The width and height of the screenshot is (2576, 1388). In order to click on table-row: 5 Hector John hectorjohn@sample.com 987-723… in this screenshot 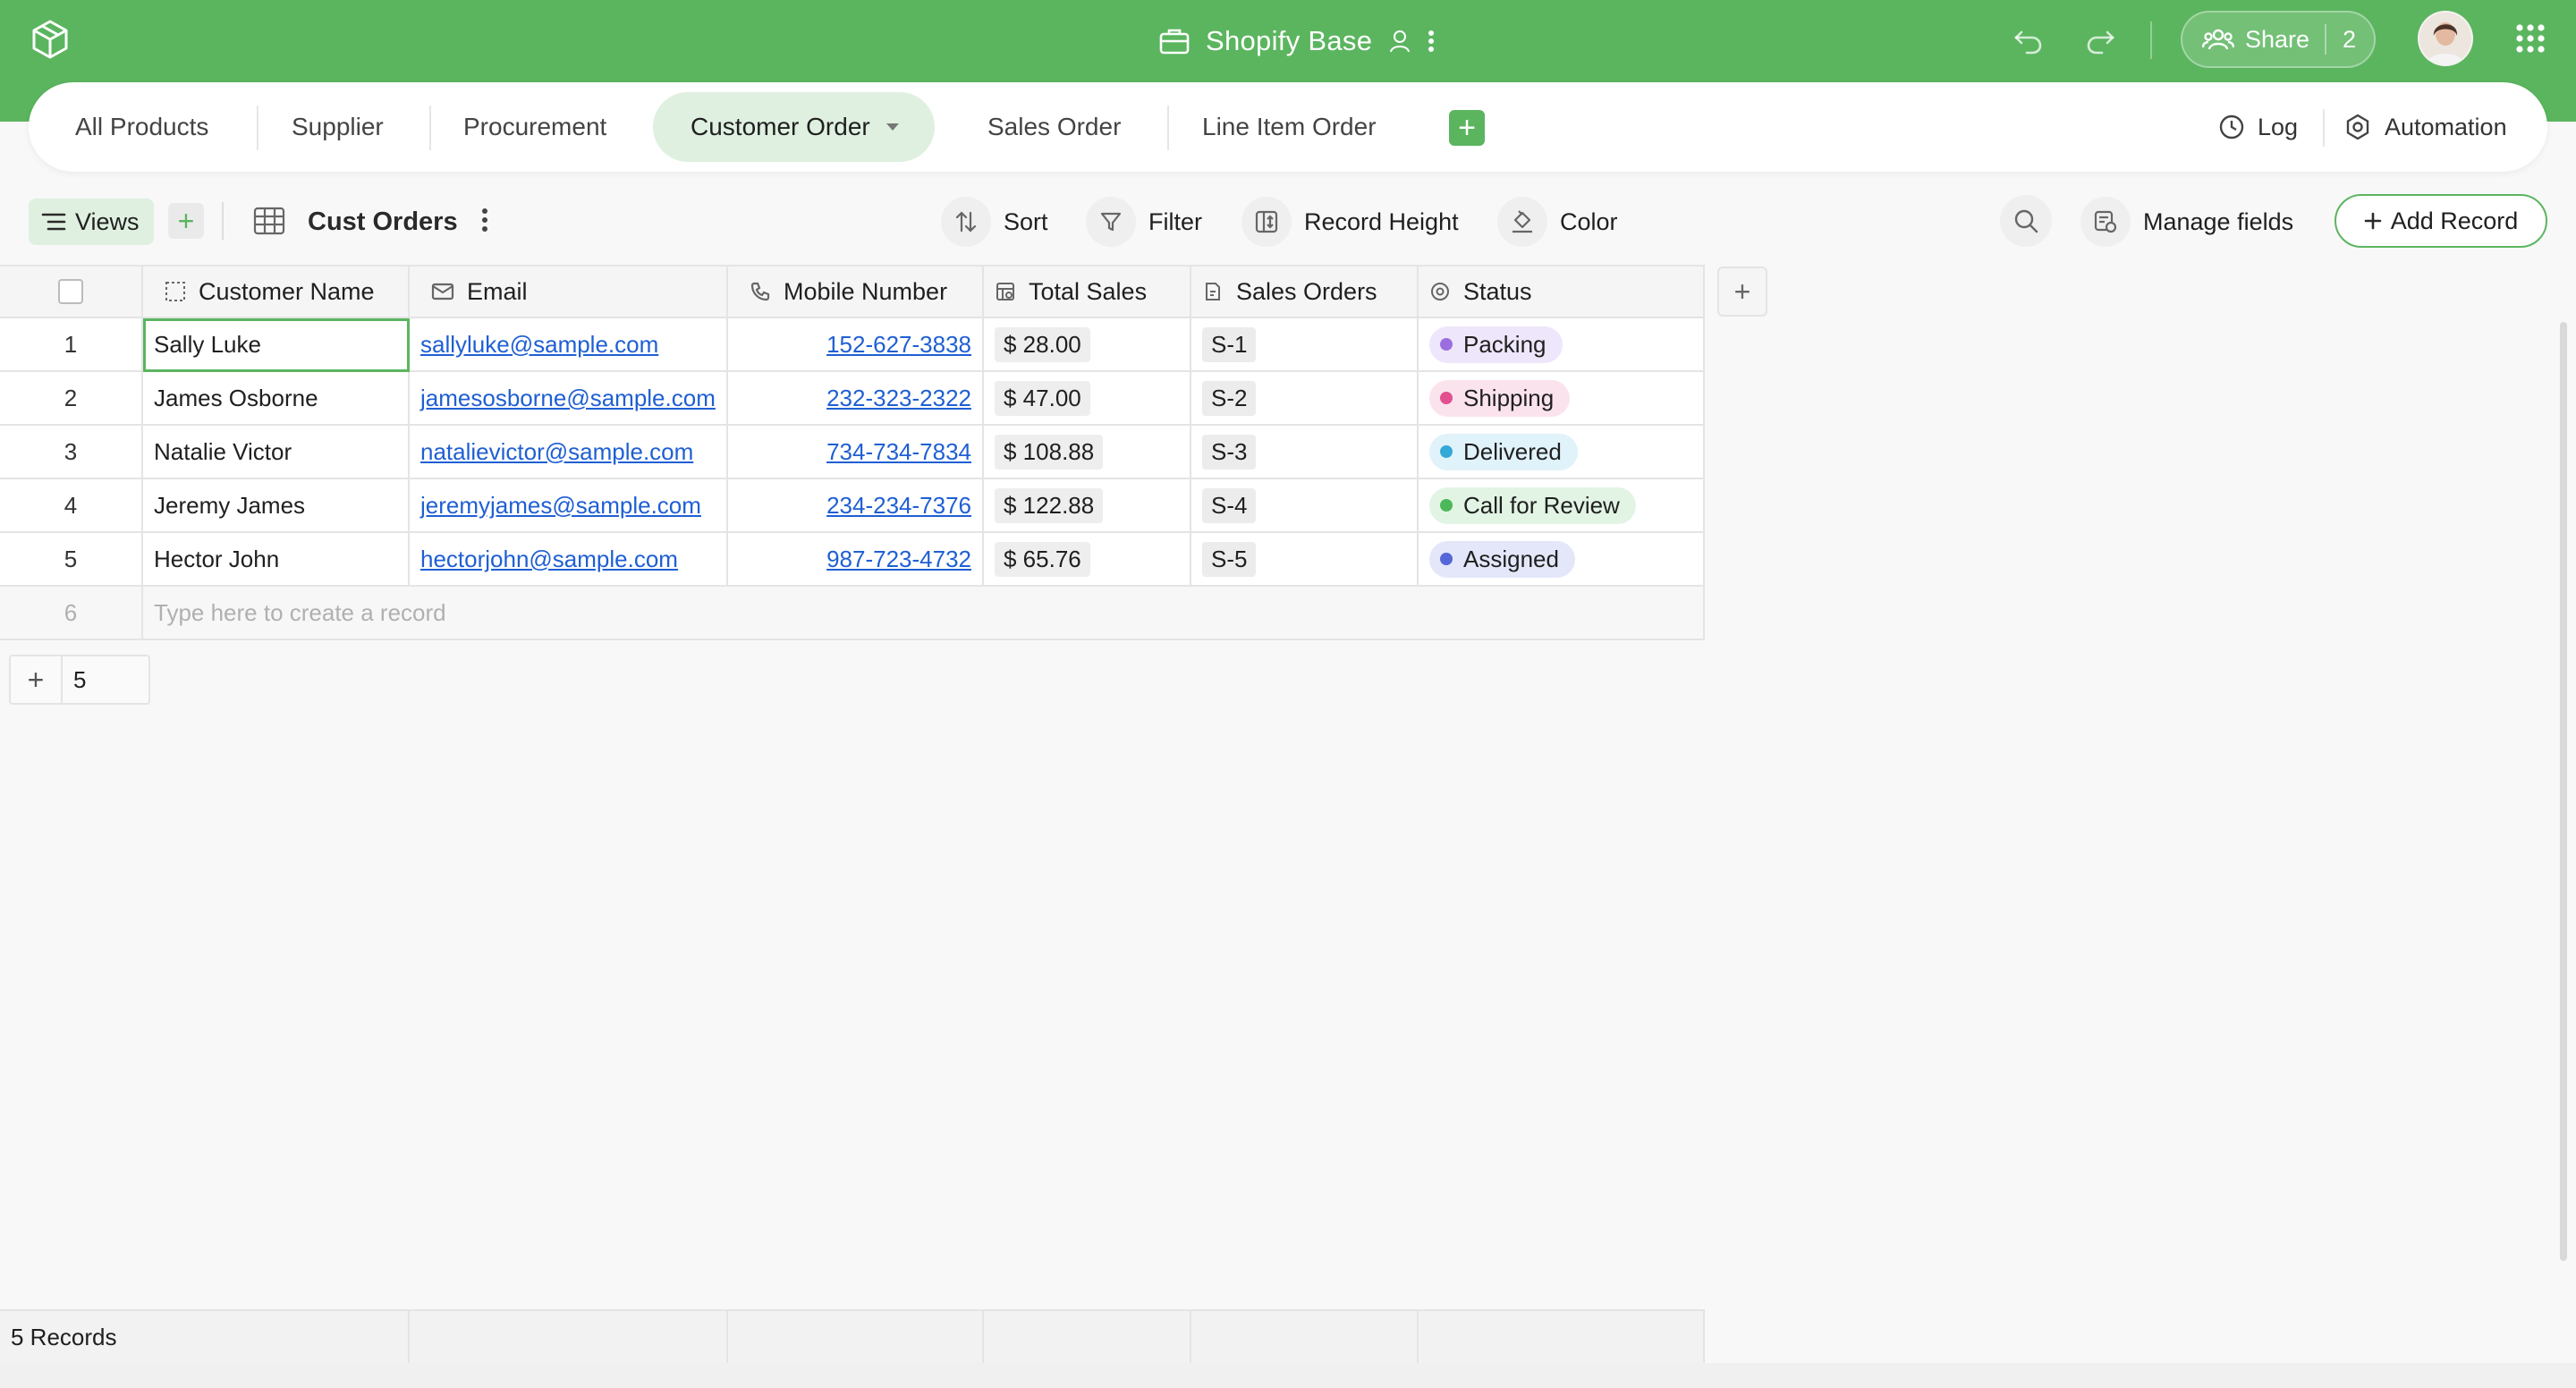, I will do `click(852, 560)`.